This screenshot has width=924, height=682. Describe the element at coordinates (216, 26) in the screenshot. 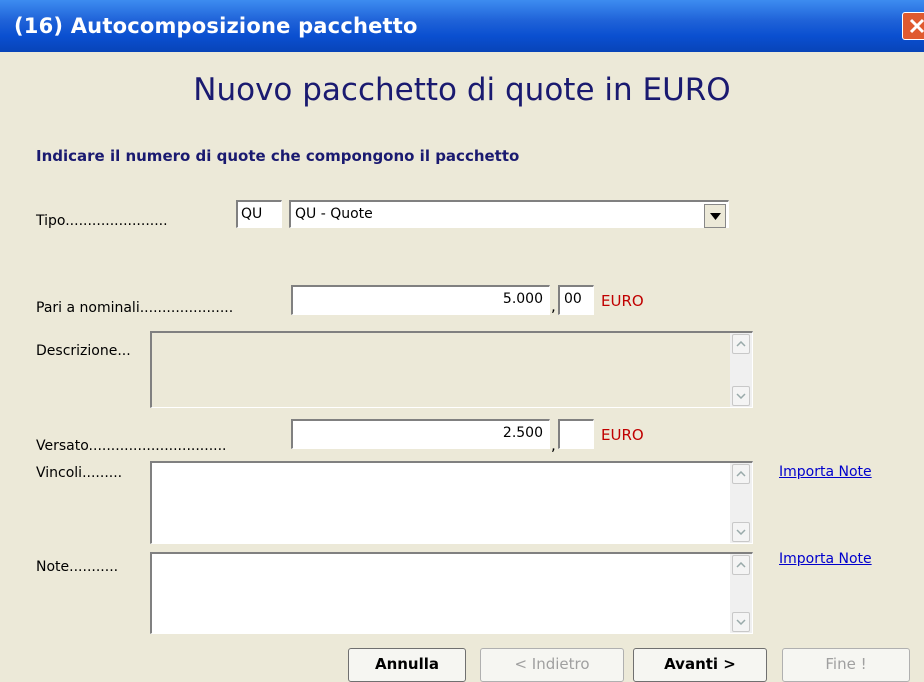

I see `window-title: (16) Autocomposizione pacchetto` at that location.